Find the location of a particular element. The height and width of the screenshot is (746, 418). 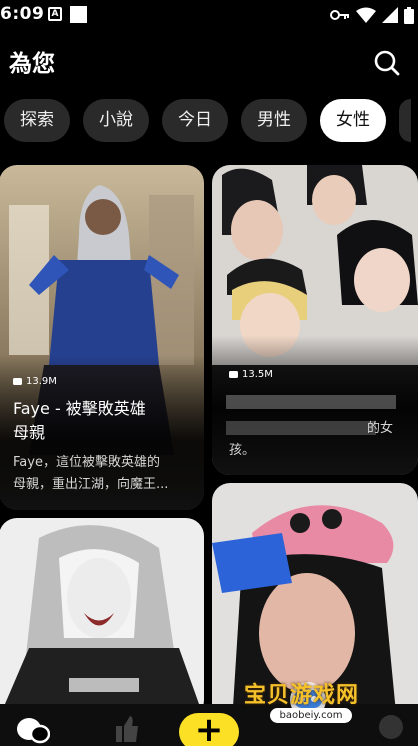

card-description-line2: 孩。 is located at coordinates (242, 450).